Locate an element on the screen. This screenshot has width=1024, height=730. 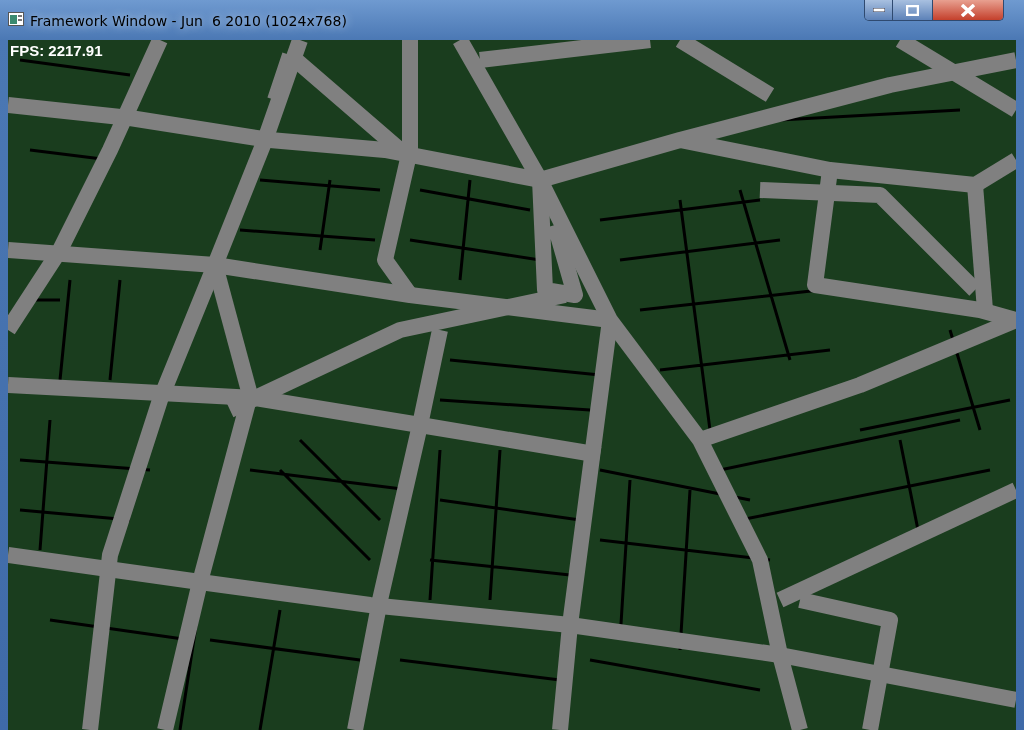
maximize-icon is located at coordinates (912, 10).